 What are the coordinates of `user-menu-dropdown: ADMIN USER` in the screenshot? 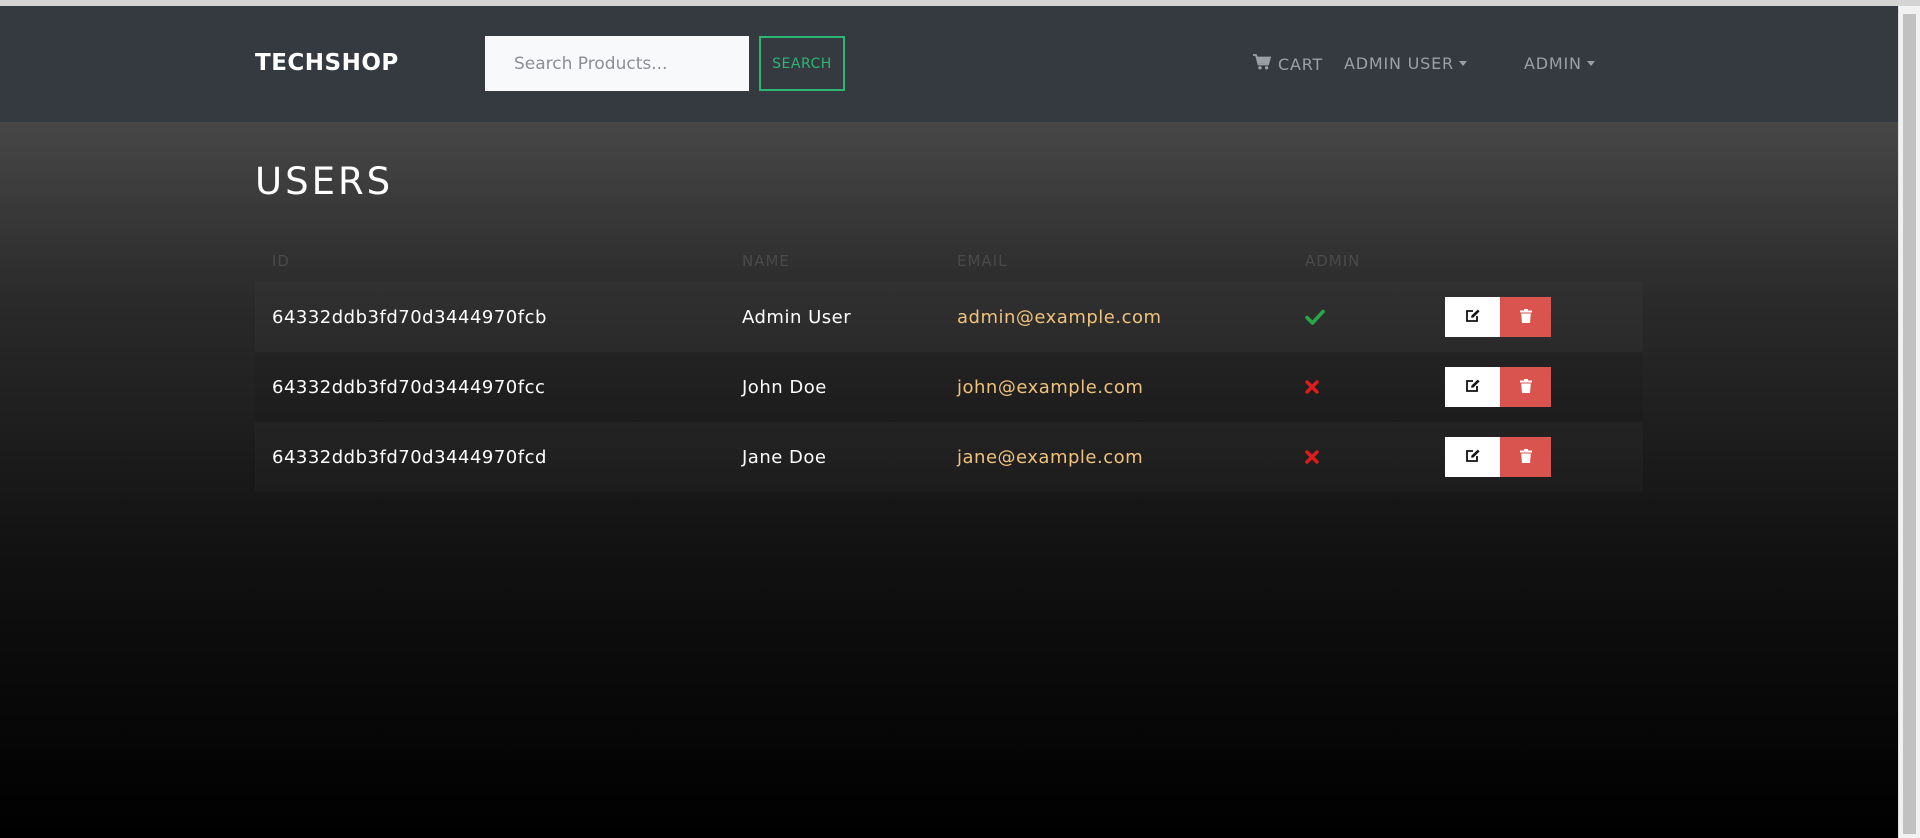 It's located at (1405, 63).